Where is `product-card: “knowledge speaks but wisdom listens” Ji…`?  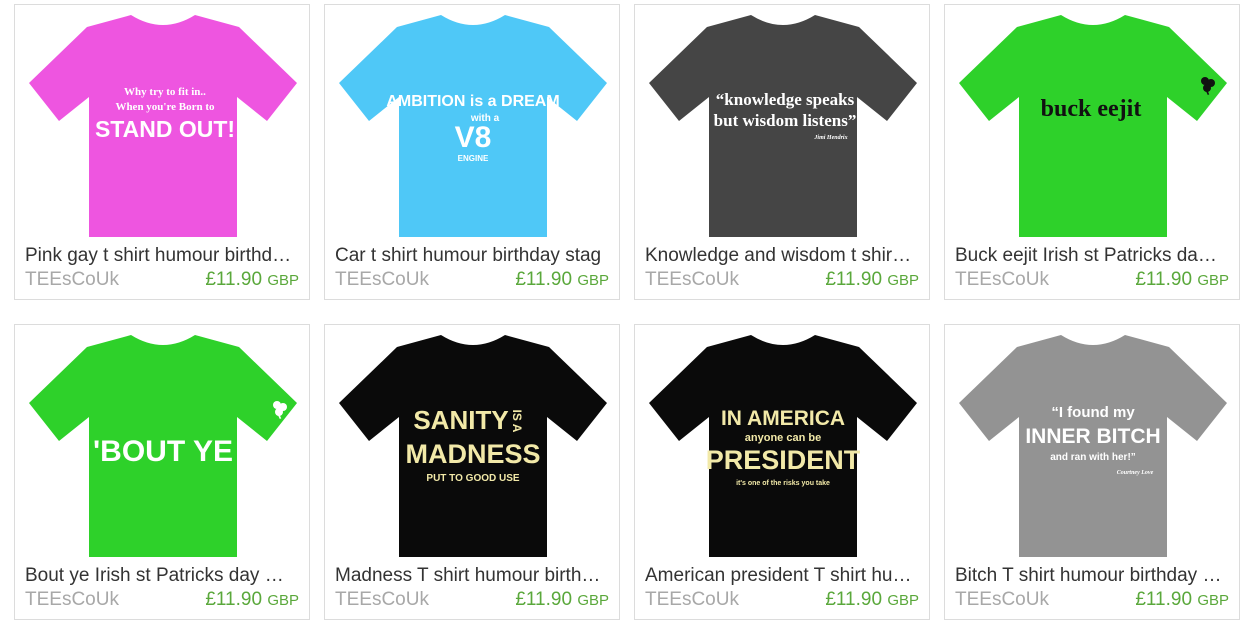 product-card: “knowledge speaks but wisdom listens” Ji… is located at coordinates (782, 152).